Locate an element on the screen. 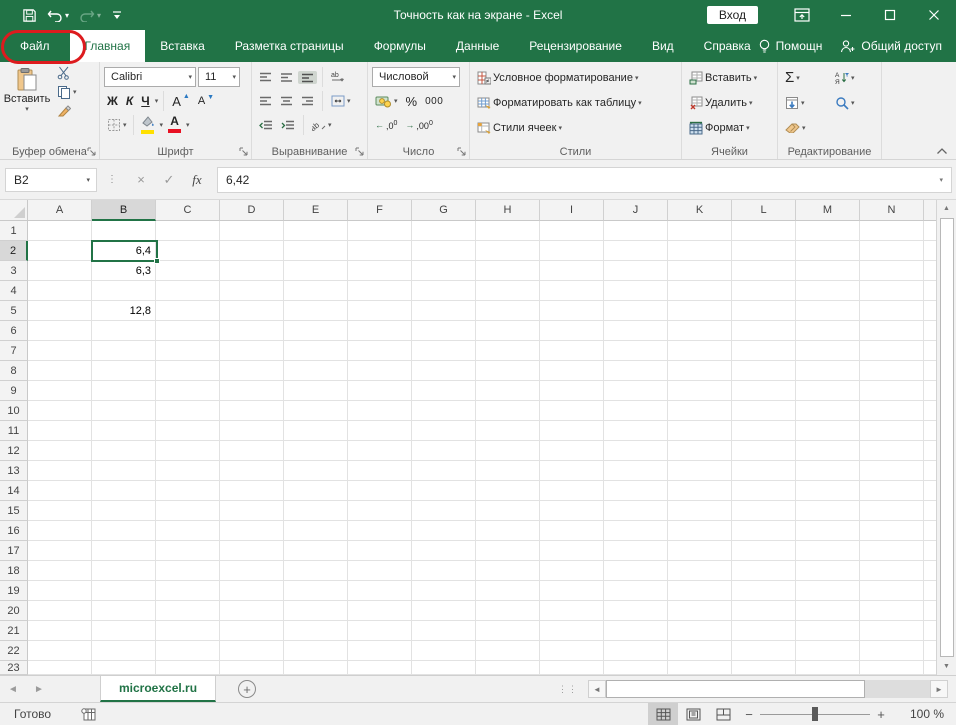 This screenshot has width=956, height=725. cell-A6 is located at coordinates (60, 331).